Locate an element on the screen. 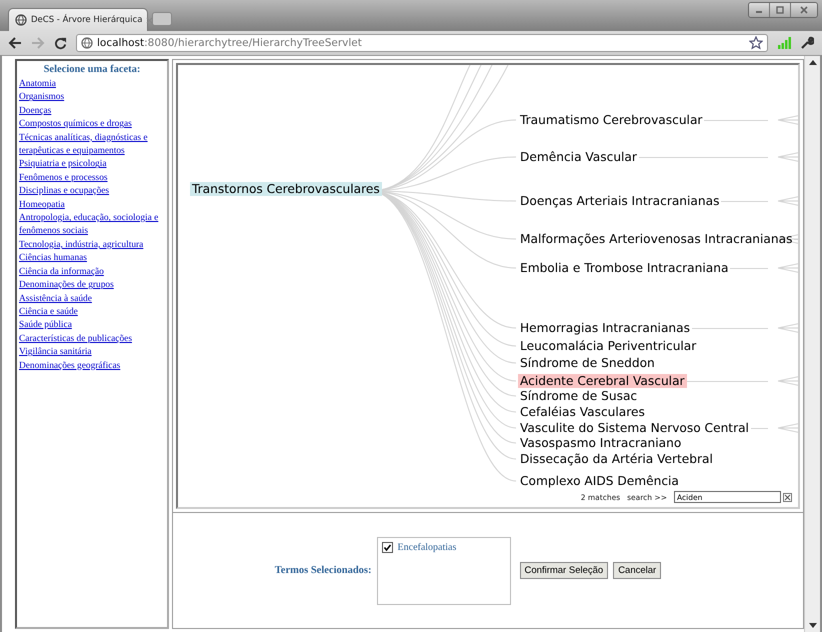 This screenshot has width=822, height=632. tree-node: Leucomalácia Periventricular is located at coordinates (608, 346).